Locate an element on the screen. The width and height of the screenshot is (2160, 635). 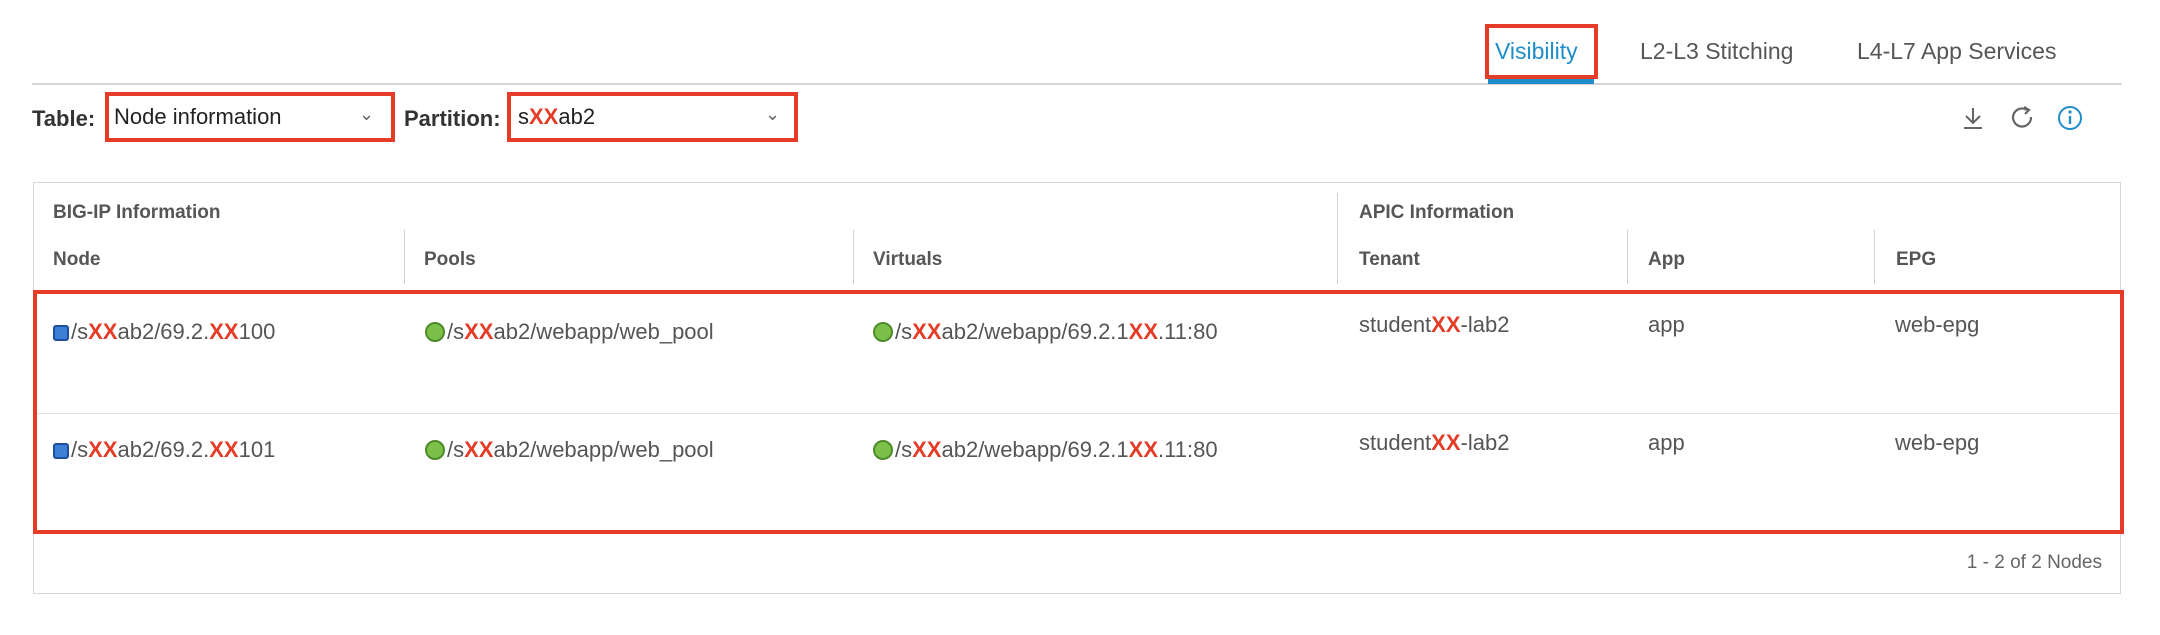
table-row-1-pool: /sXXab2/webapp/web_pool is located at coordinates (569, 332).